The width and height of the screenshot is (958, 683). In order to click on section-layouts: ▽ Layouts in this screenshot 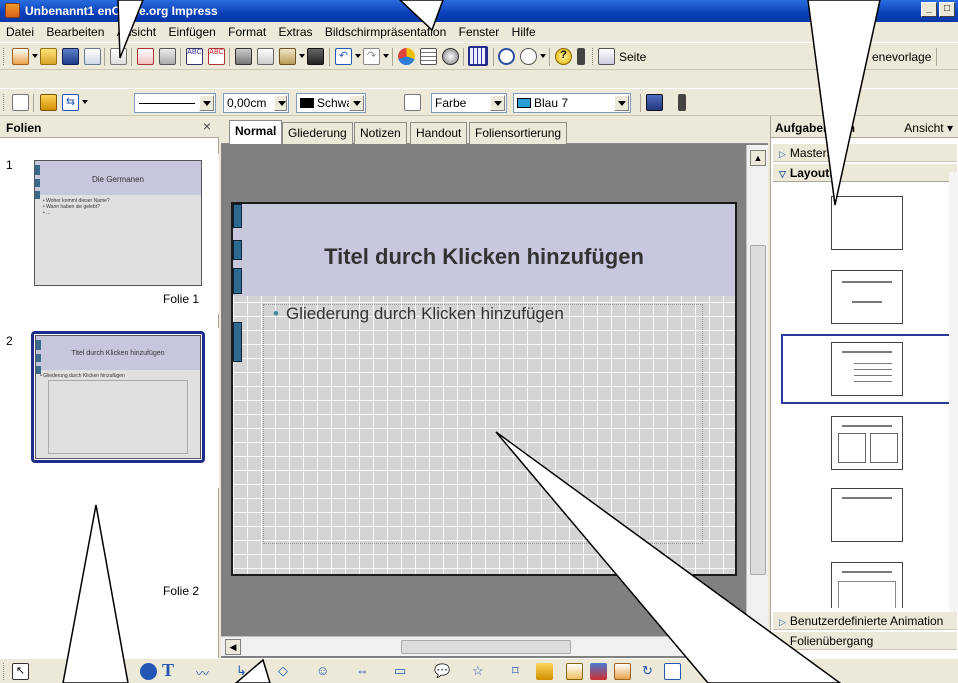, I will do `click(865, 173)`.